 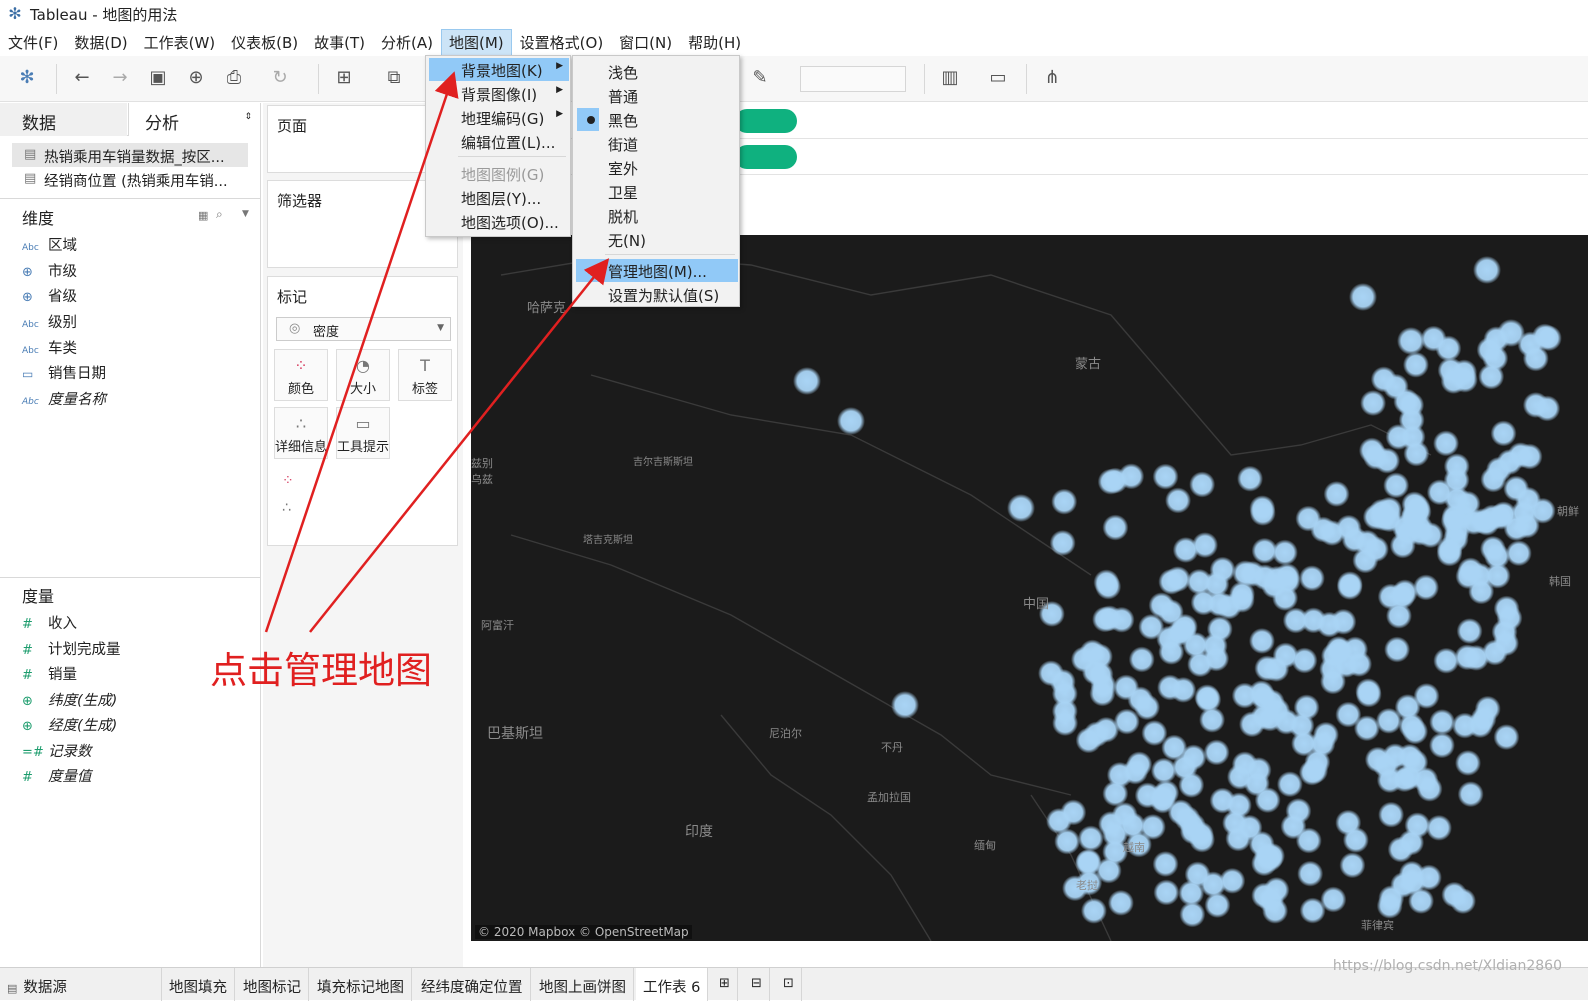 I want to click on menu-item-dark: 黑色, so click(x=657, y=119).